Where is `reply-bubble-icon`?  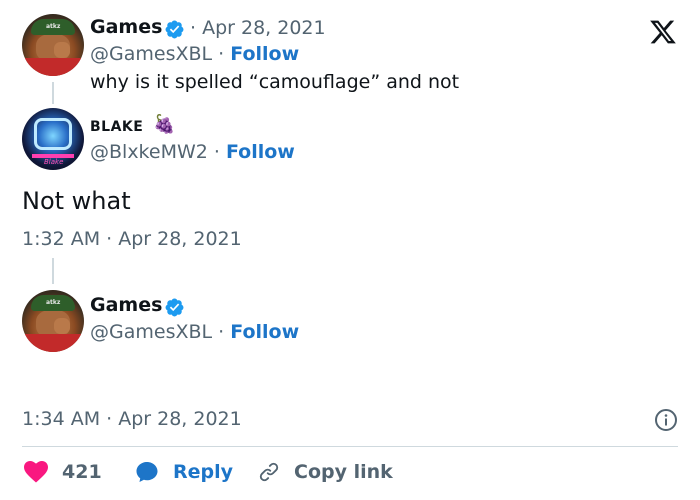
reply-bubble-icon is located at coordinates (147, 472).